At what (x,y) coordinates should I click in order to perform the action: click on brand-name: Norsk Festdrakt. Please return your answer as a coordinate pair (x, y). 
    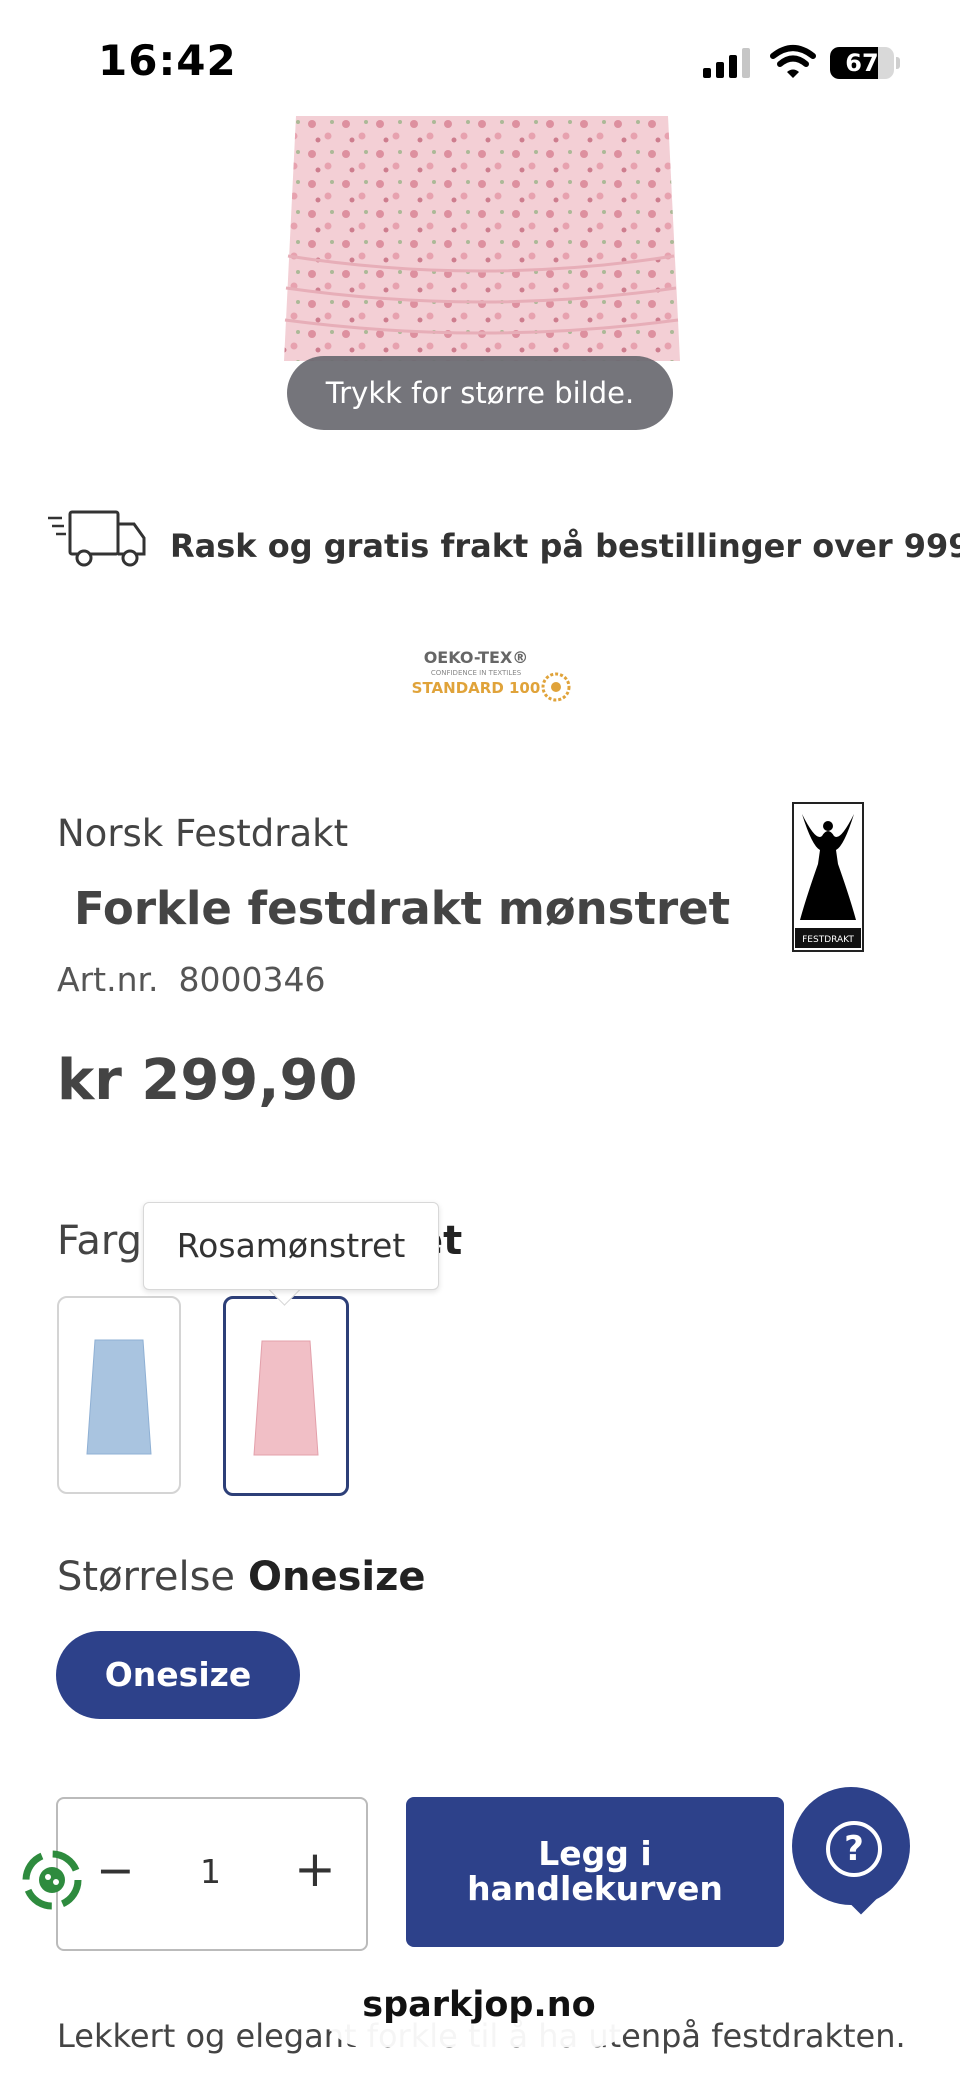
    Looking at the image, I should click on (202, 833).